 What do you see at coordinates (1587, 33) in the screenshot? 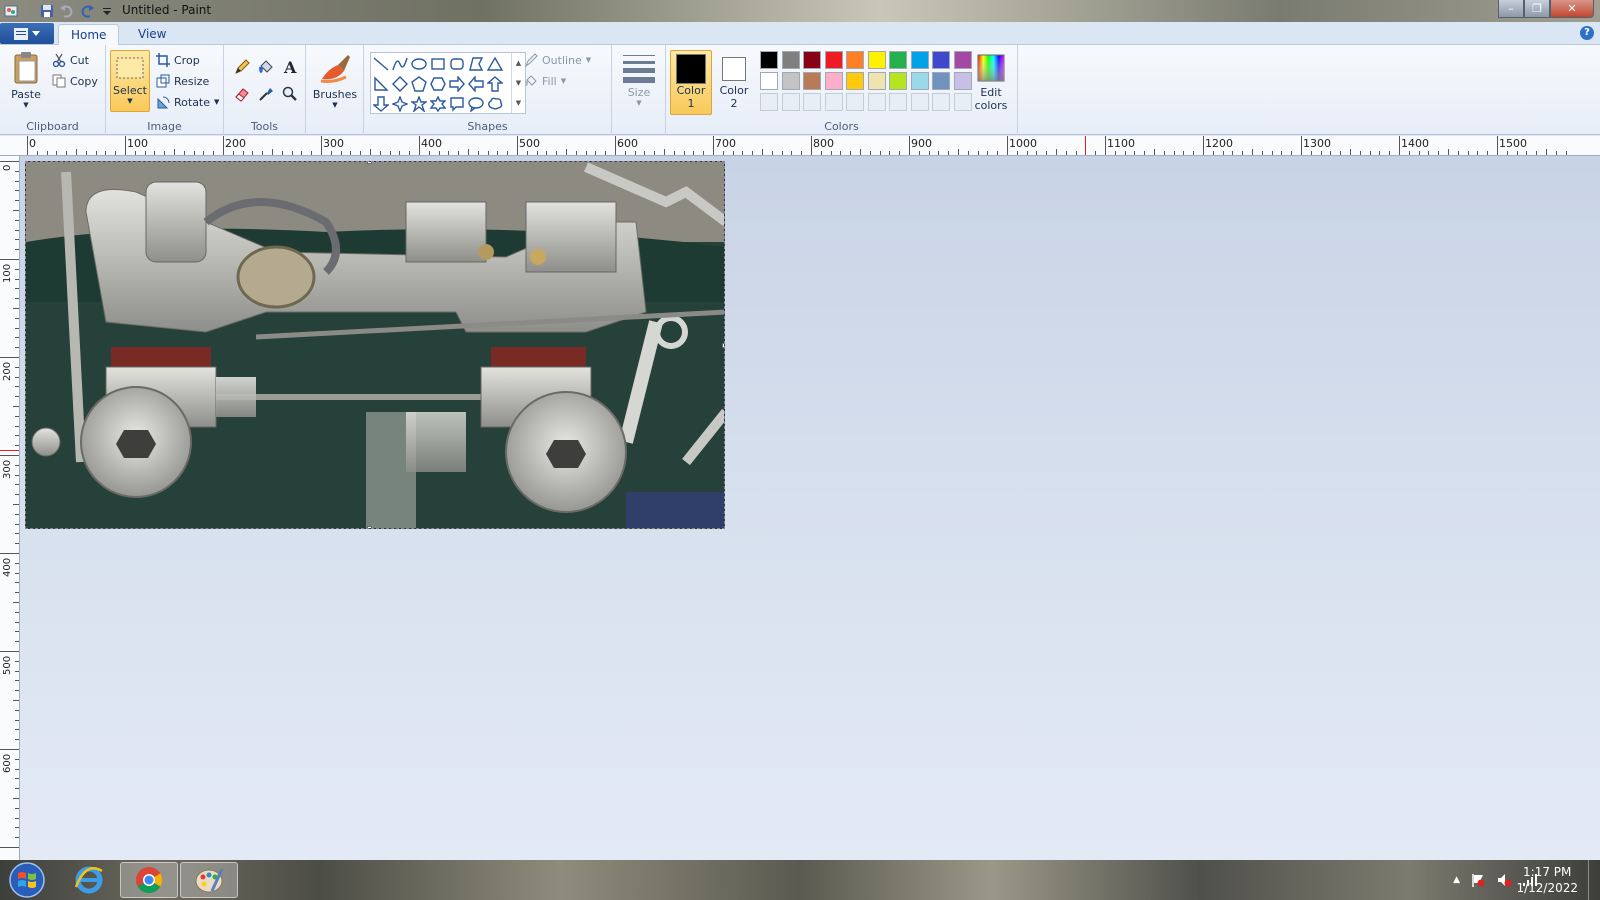
I see `help-icon: ?` at bounding box center [1587, 33].